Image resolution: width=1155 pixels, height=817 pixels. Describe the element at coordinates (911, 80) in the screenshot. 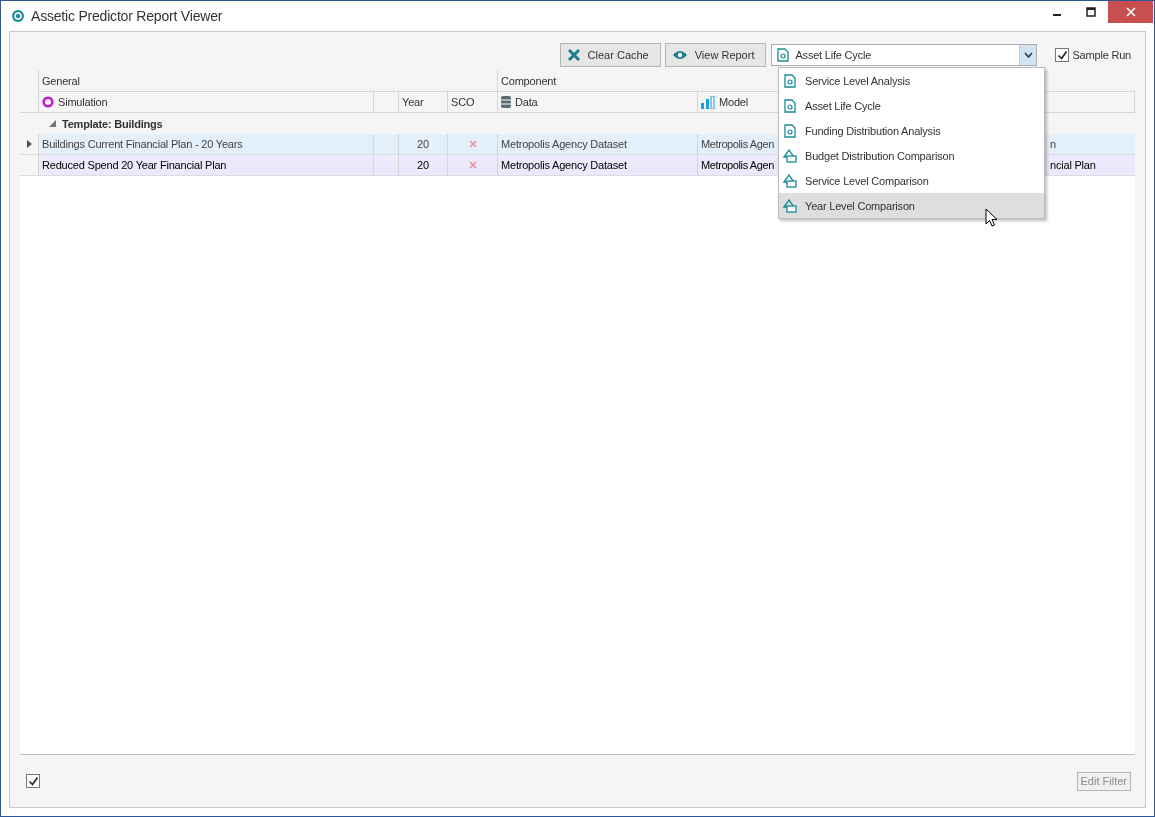

I see `menu-item: Service Level Analysis` at that location.